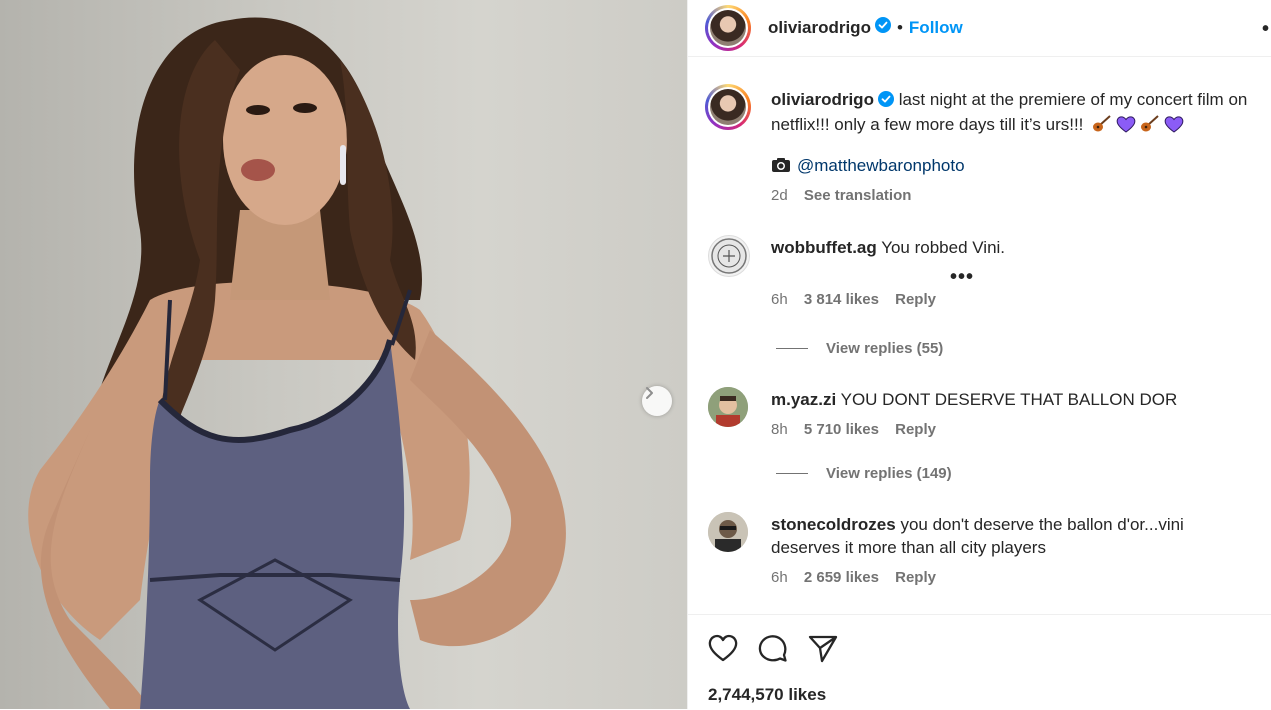  I want to click on comment-body: You robbed Vini., so click(943, 247).